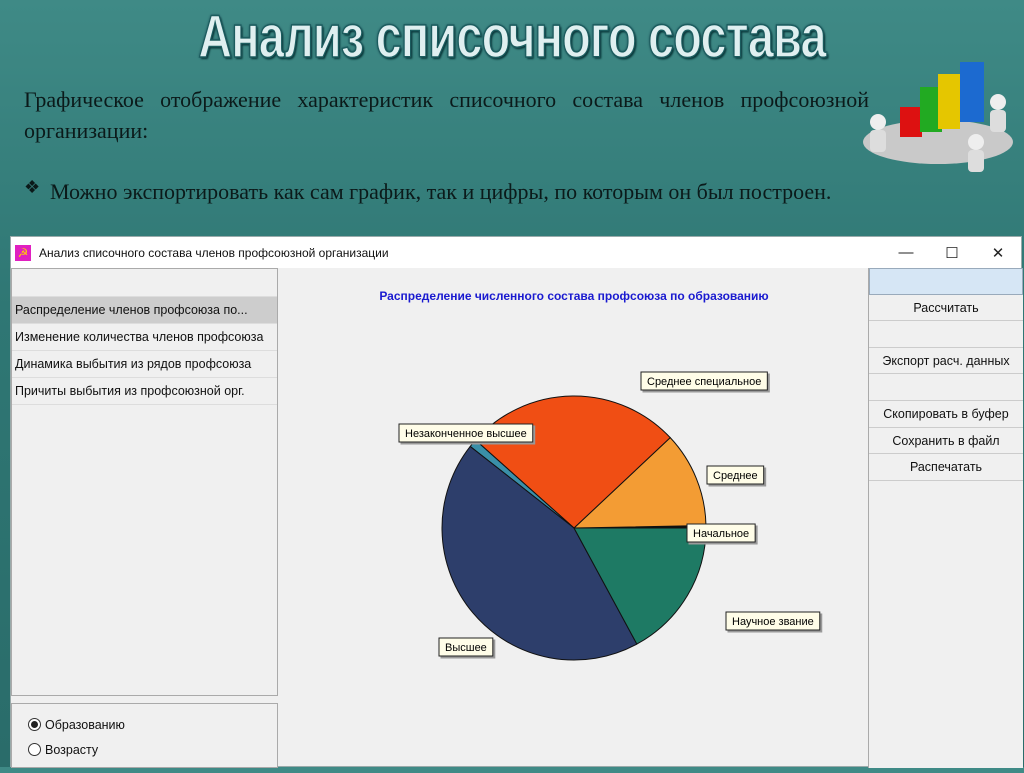  Describe the element at coordinates (152, 749) in the screenshot. I see `radio-age: Возрасту` at that location.